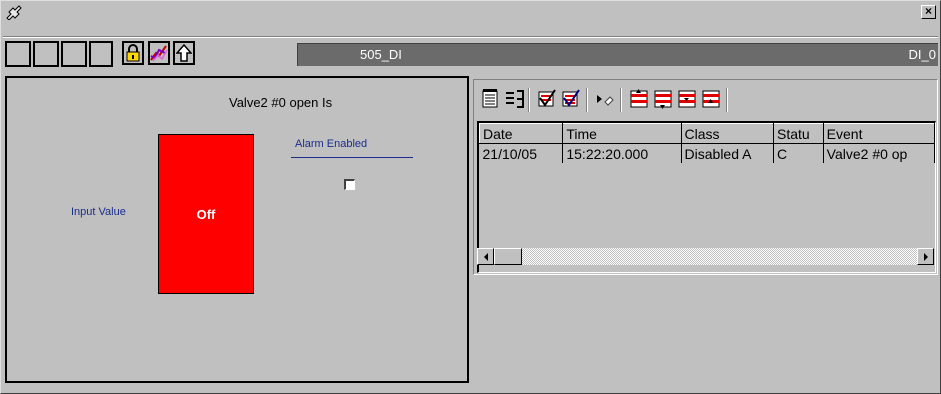  What do you see at coordinates (521, 133) in the screenshot?
I see `column-header-date: Date` at bounding box center [521, 133].